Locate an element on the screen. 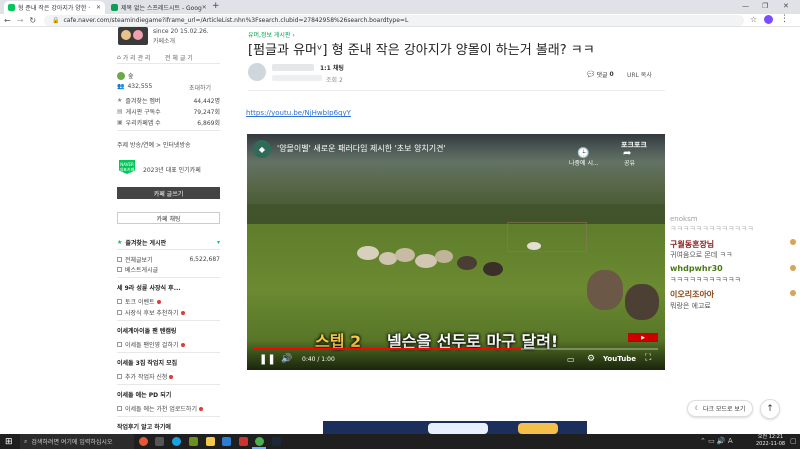 The height and width of the screenshot is (449, 800). video-title: '양몰이벨' 새로운 패러다임 제시한 '초보 양치기견' is located at coordinates (361, 148).